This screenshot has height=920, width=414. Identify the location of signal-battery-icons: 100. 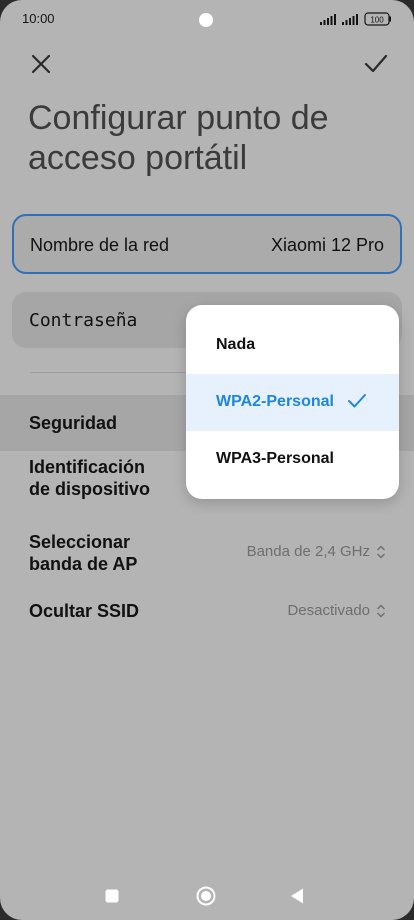
(355, 19).